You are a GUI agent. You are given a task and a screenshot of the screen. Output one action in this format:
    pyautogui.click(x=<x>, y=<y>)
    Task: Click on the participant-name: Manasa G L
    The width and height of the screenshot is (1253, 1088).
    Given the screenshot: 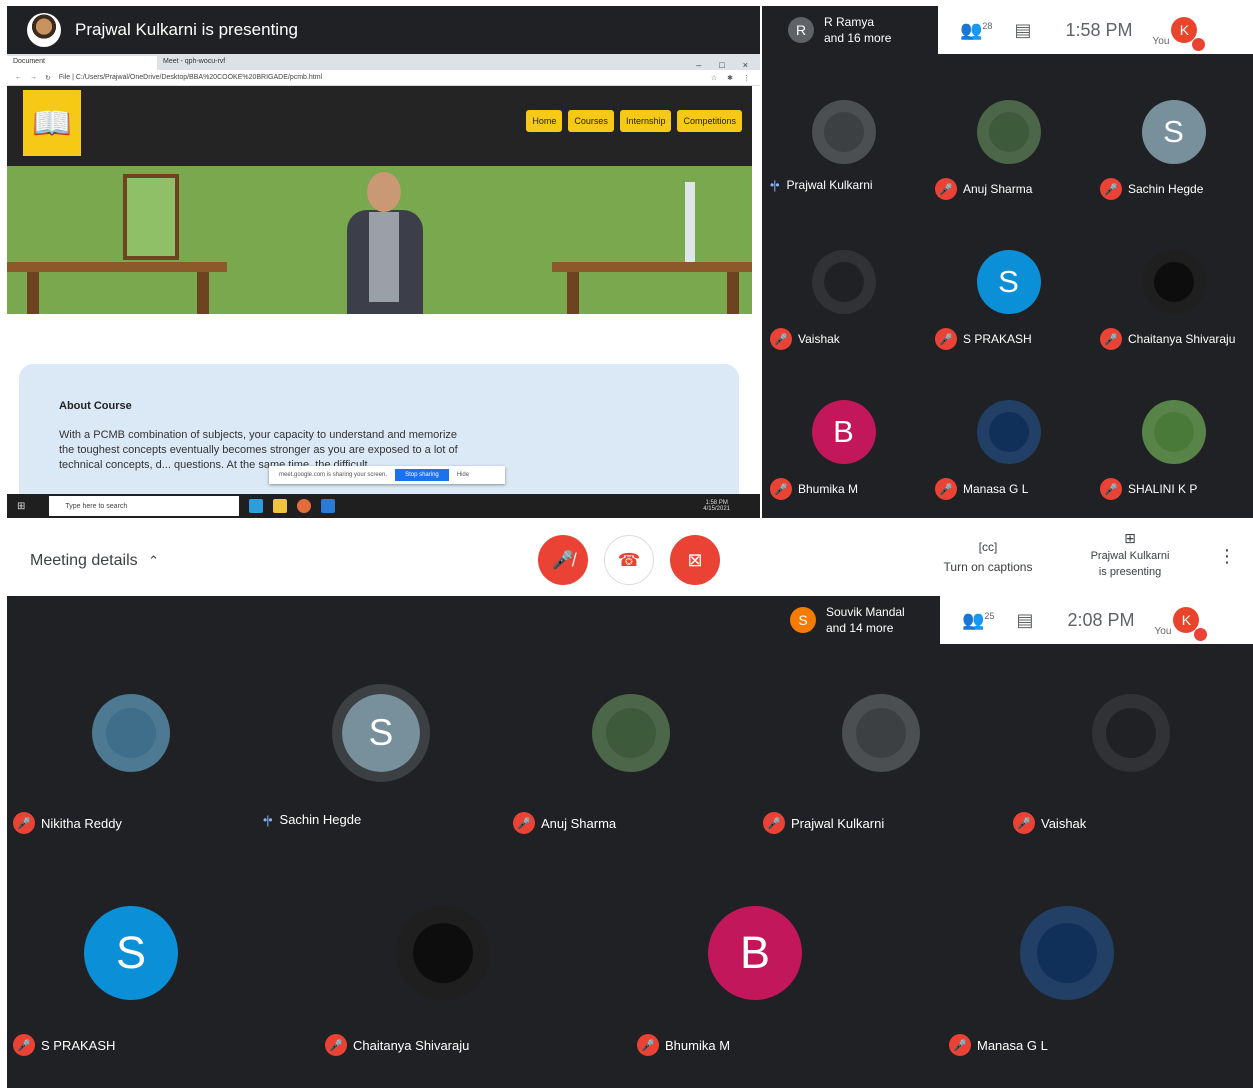 What is the action you would take?
    pyautogui.click(x=1012, y=1045)
    